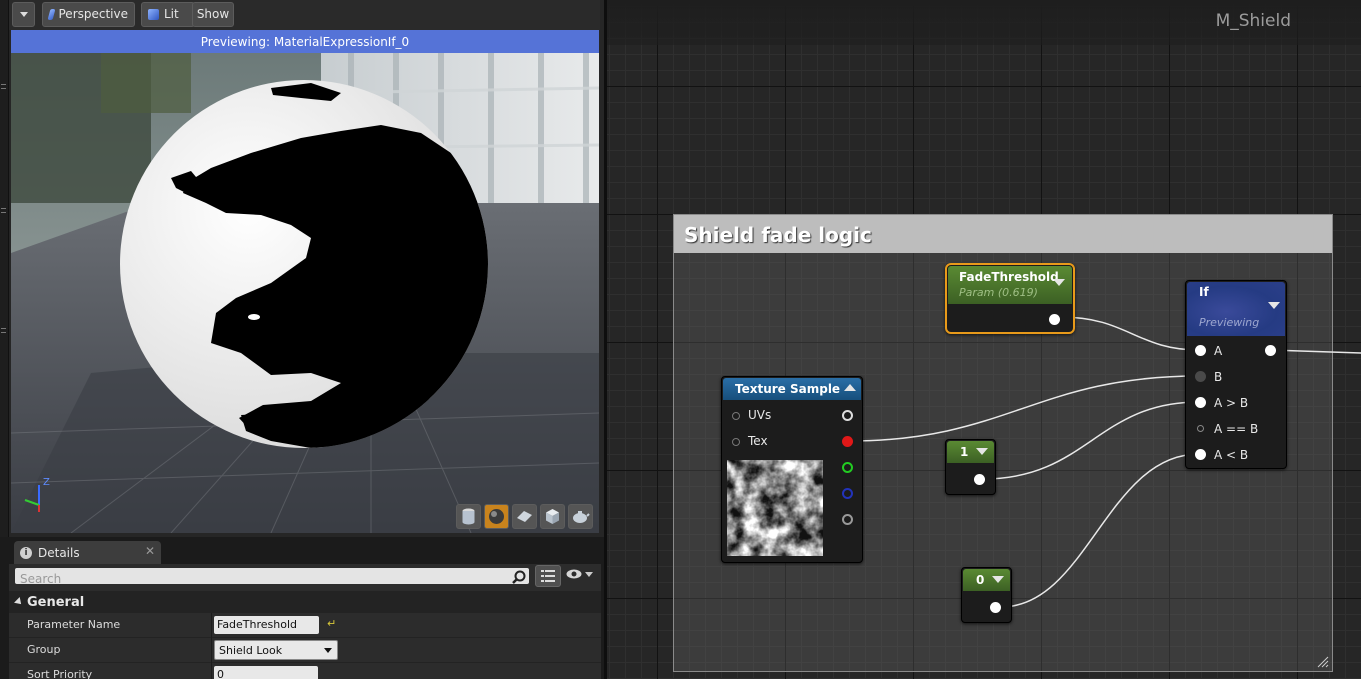  Describe the element at coordinates (74, 624) in the screenshot. I see `property-label: Parameter Name` at that location.